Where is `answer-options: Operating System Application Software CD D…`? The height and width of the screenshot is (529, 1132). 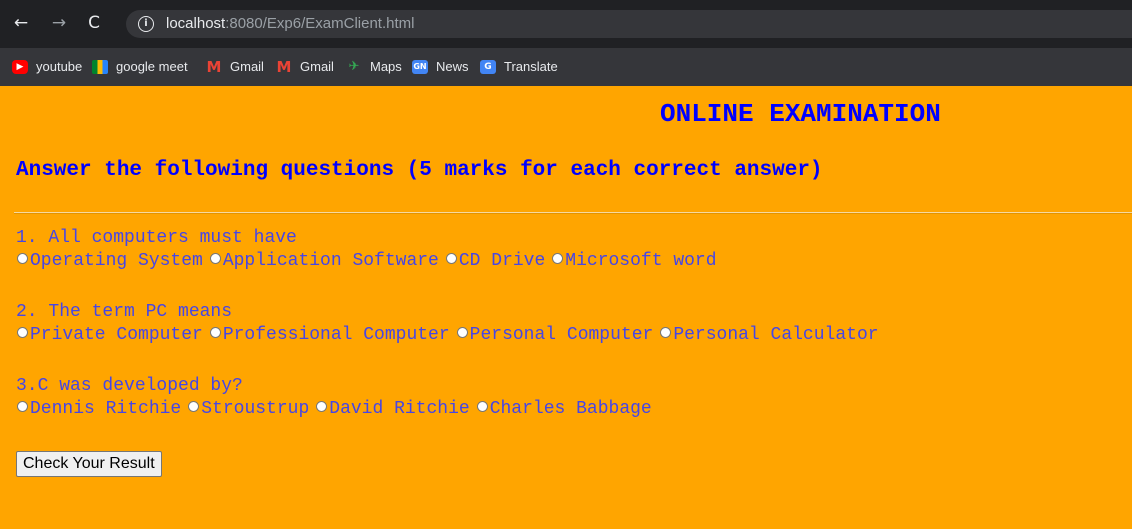
answer-options: Operating System Application Software CD D… is located at coordinates (366, 261).